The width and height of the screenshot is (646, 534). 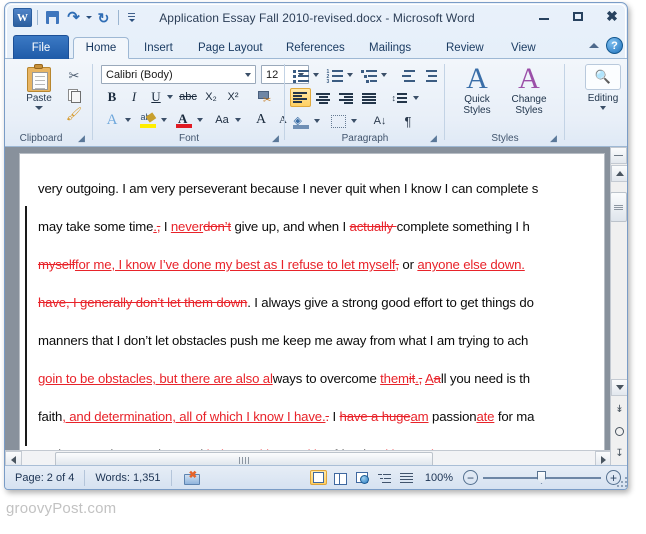 What do you see at coordinates (300, 97) in the screenshot?
I see `align-left-button` at bounding box center [300, 97].